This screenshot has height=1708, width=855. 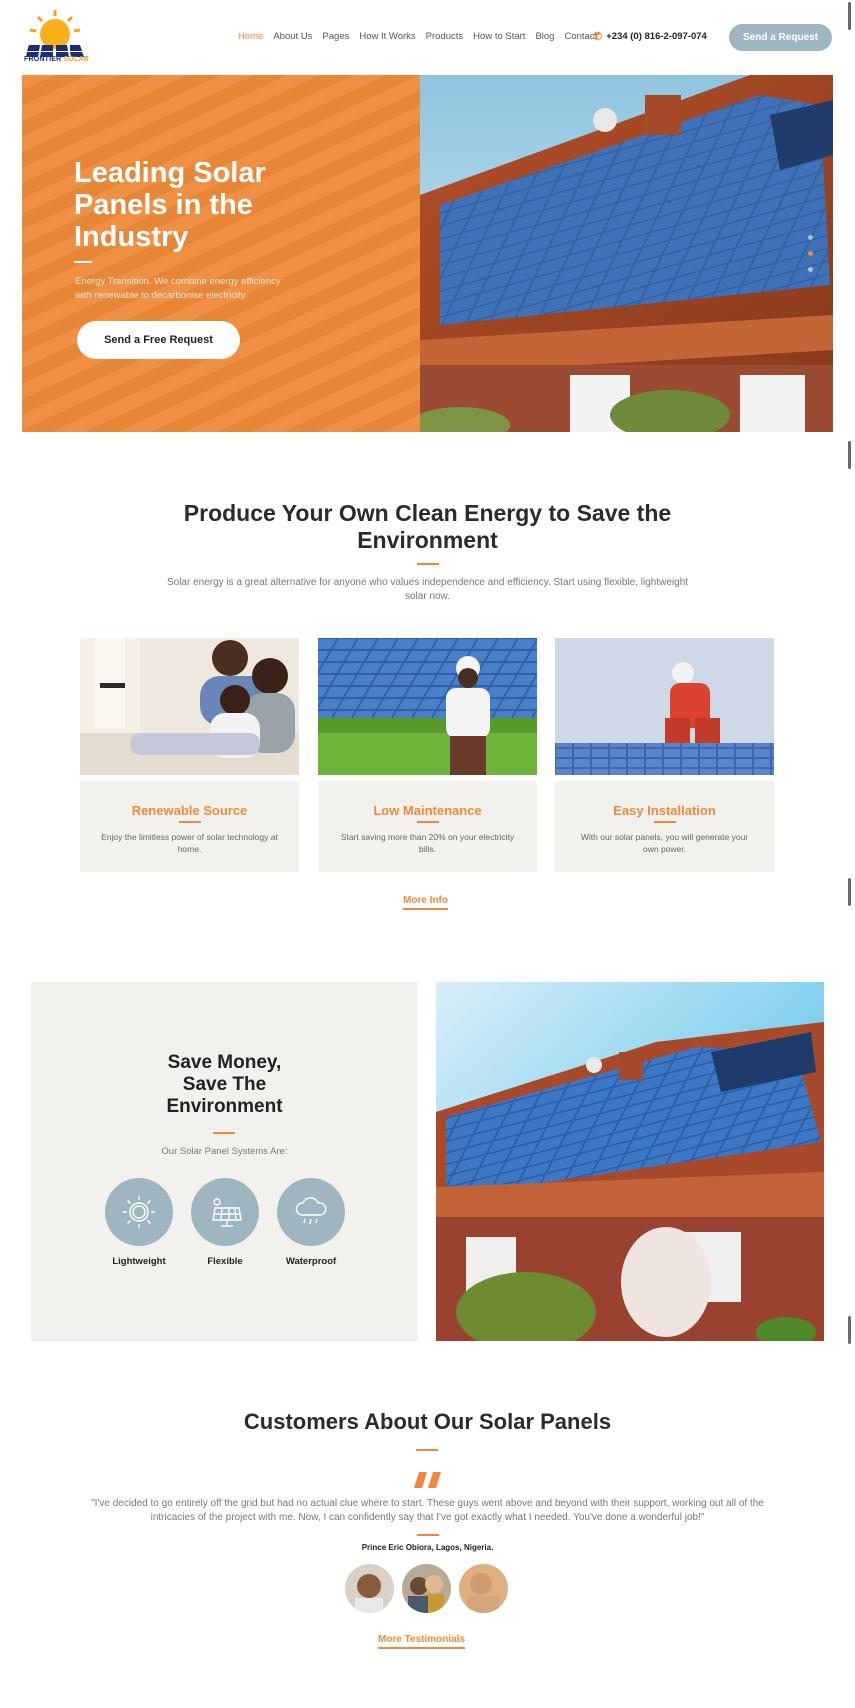 I want to click on slider-dots, so click(x=810, y=253).